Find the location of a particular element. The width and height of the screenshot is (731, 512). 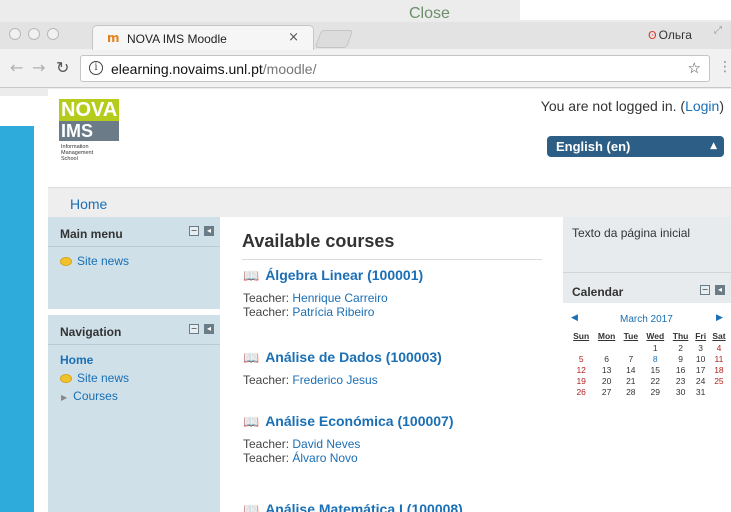

new-tab-button is located at coordinates (334, 39).